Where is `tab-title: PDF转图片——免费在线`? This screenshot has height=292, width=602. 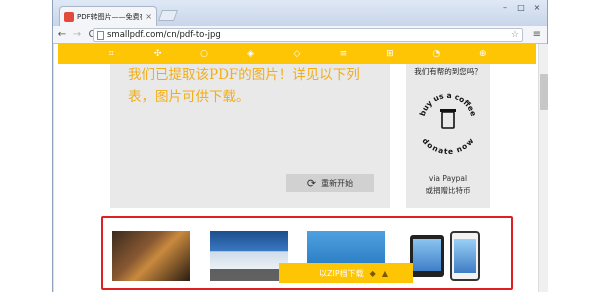
tab-title: PDF转图片——免费在线 is located at coordinates (109, 16).